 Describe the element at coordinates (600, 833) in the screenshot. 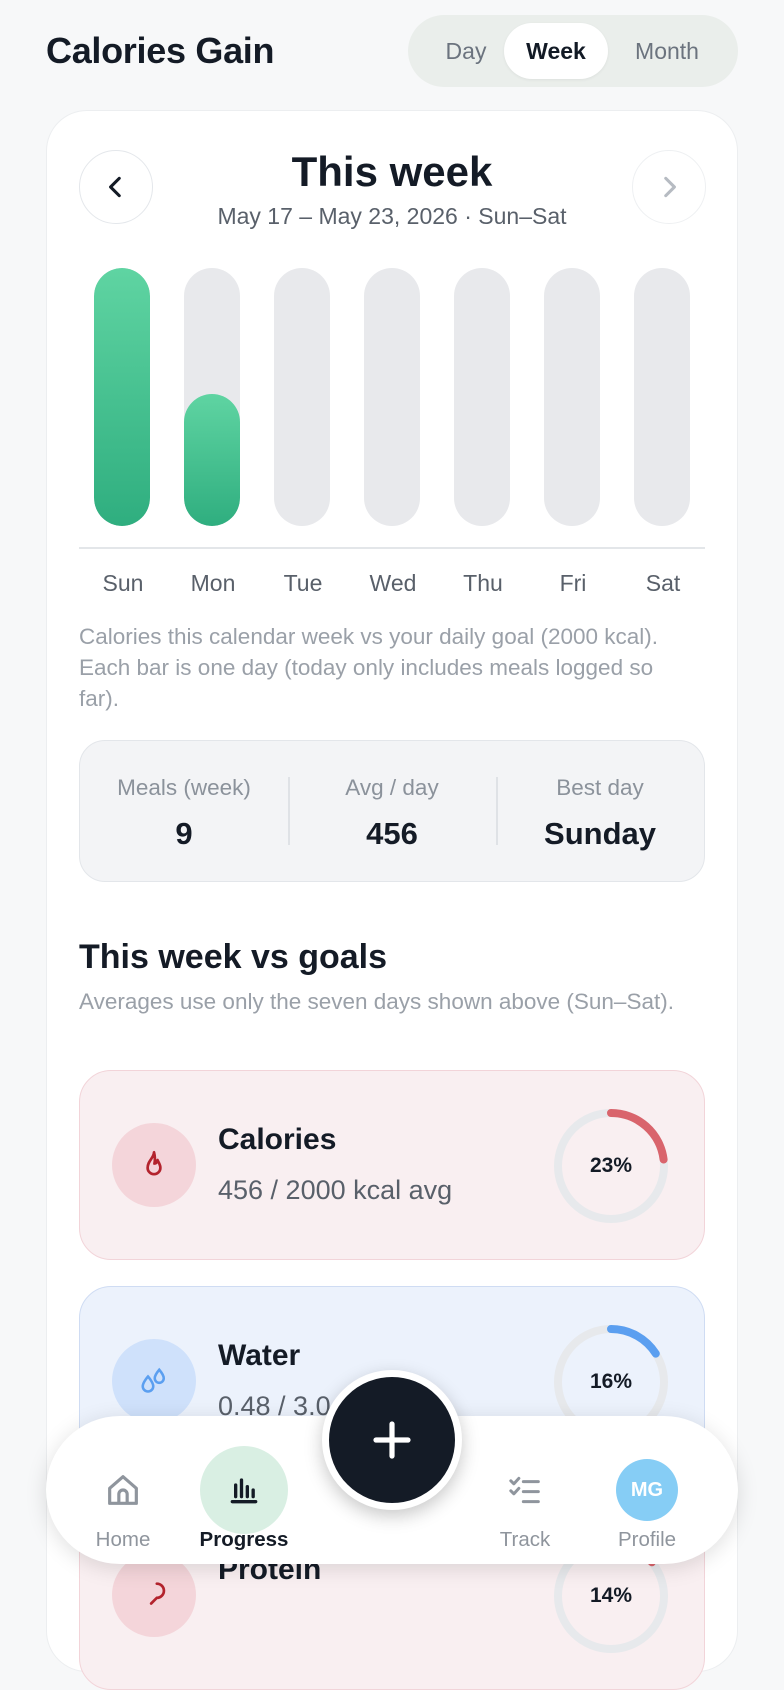

I see `stat-best-value: Sunday` at that location.